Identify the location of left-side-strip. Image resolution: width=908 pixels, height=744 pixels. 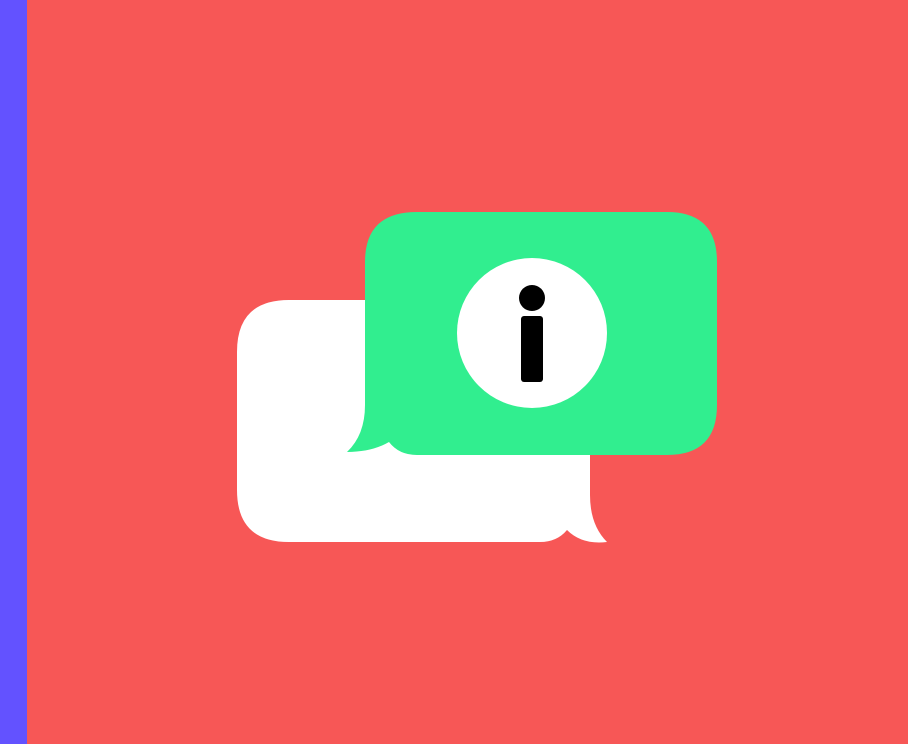
(13, 372).